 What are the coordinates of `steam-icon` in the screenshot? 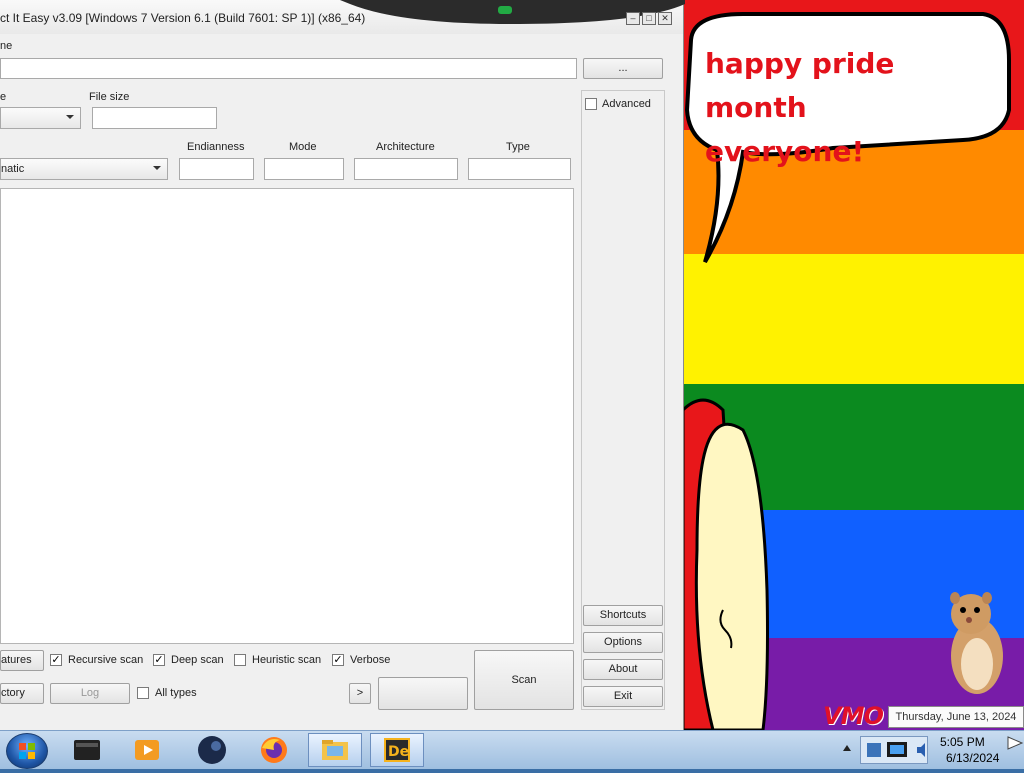 It's located at (212, 750).